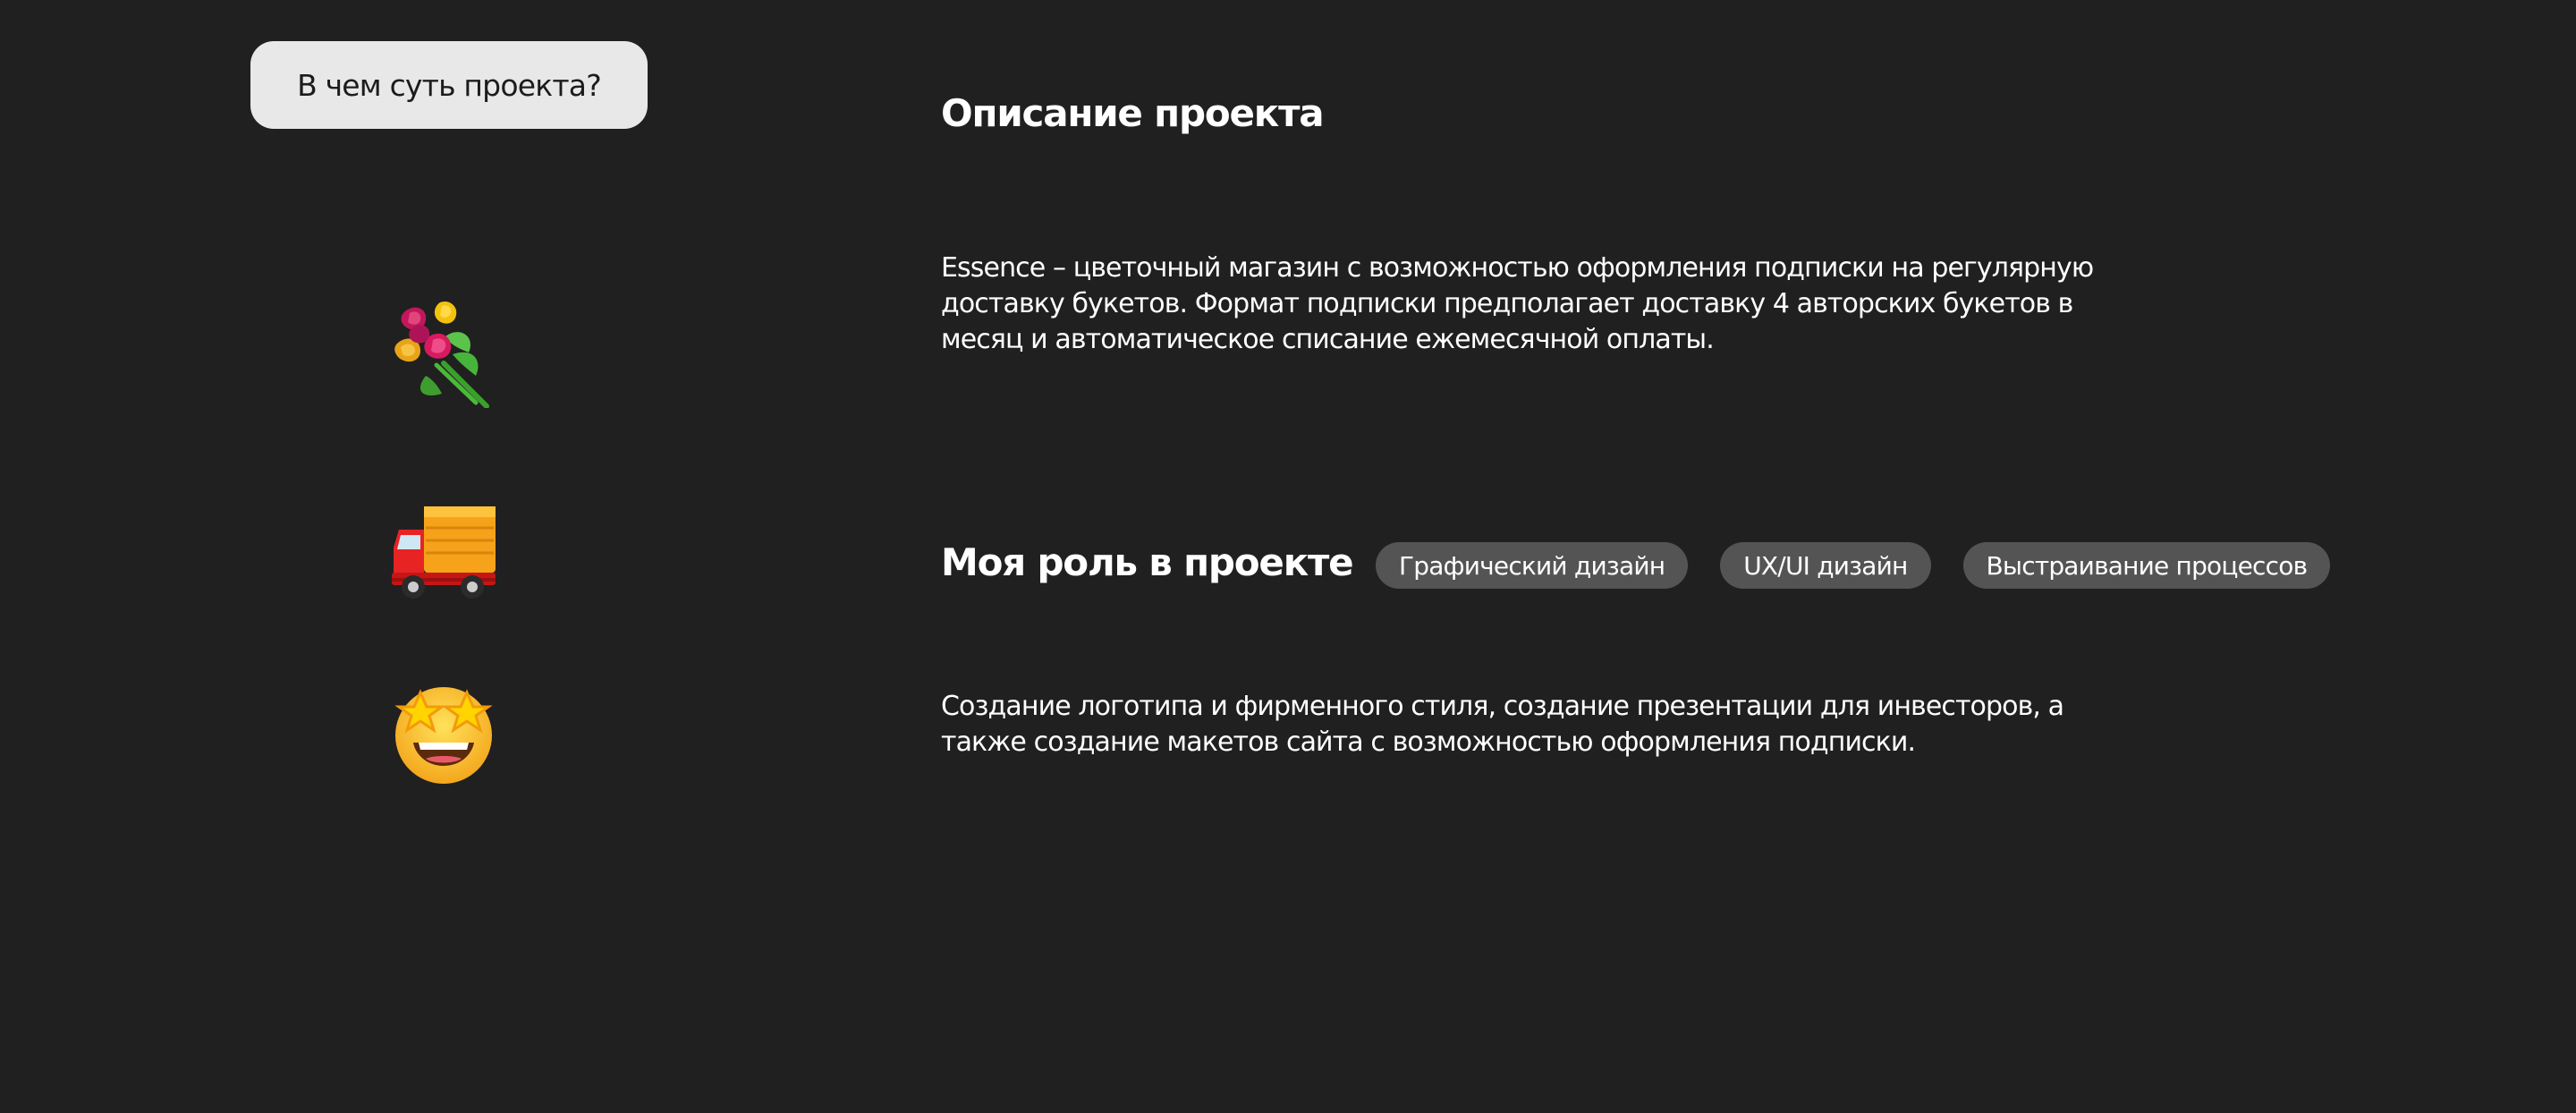  What do you see at coordinates (1147, 562) in the screenshot?
I see `my-role-title: Моя роль в проекте` at bounding box center [1147, 562].